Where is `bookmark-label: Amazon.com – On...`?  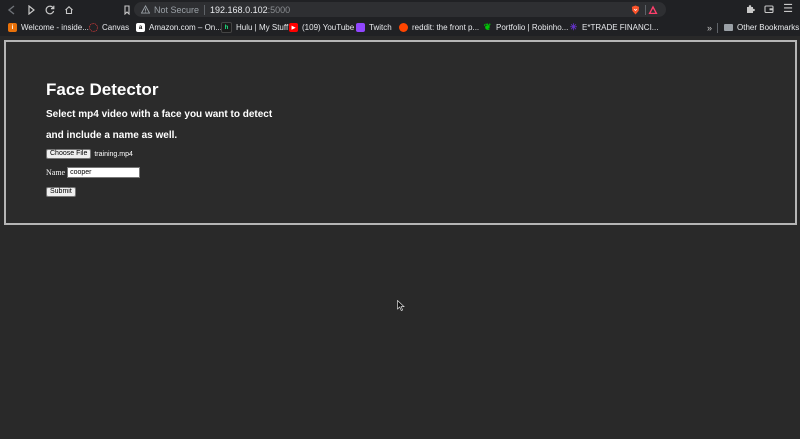 bookmark-label: Amazon.com – On... is located at coordinates (185, 27).